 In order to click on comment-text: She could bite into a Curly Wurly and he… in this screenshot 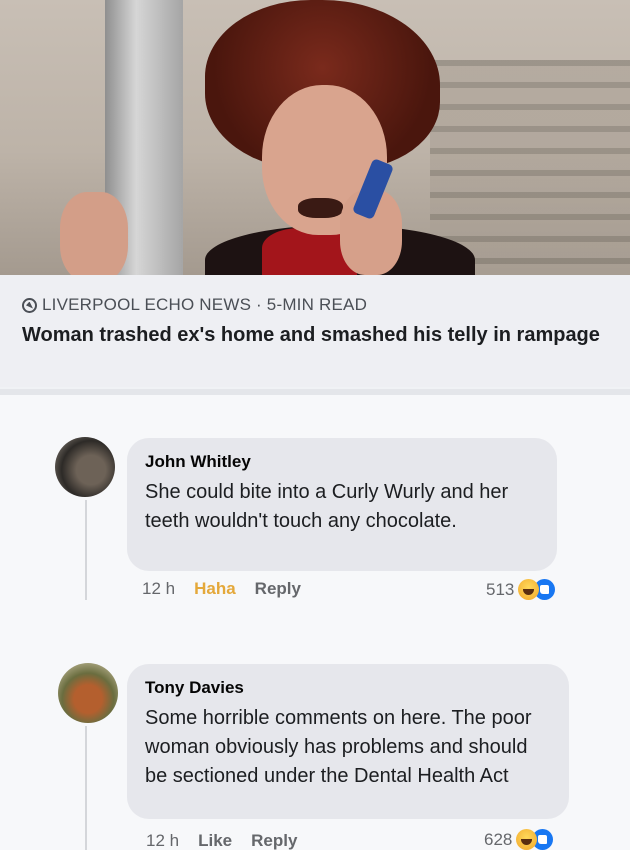, I will do `click(327, 506)`.